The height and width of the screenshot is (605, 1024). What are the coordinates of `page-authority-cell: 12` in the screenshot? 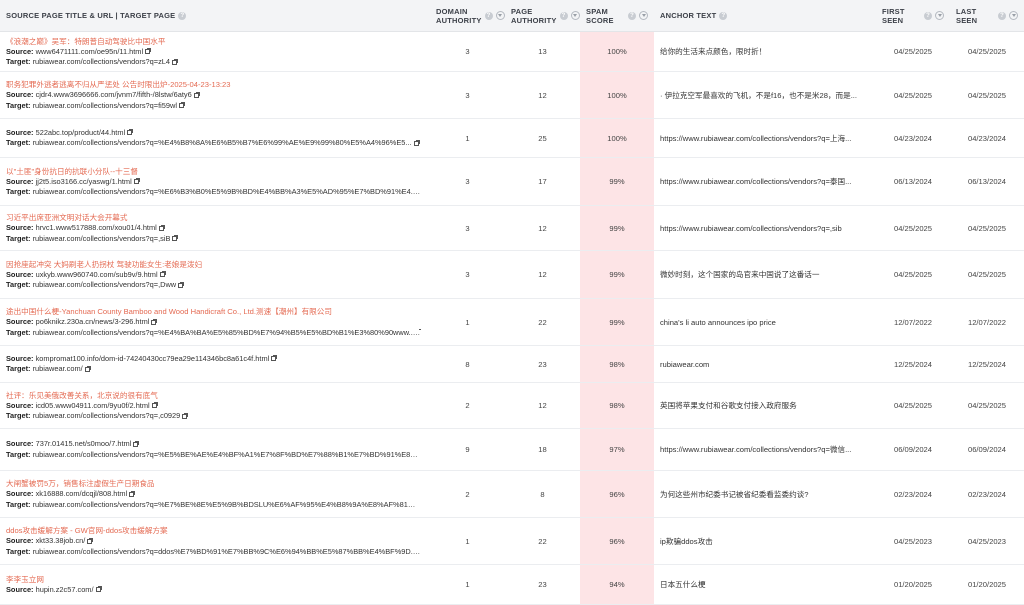 It's located at (542, 274).